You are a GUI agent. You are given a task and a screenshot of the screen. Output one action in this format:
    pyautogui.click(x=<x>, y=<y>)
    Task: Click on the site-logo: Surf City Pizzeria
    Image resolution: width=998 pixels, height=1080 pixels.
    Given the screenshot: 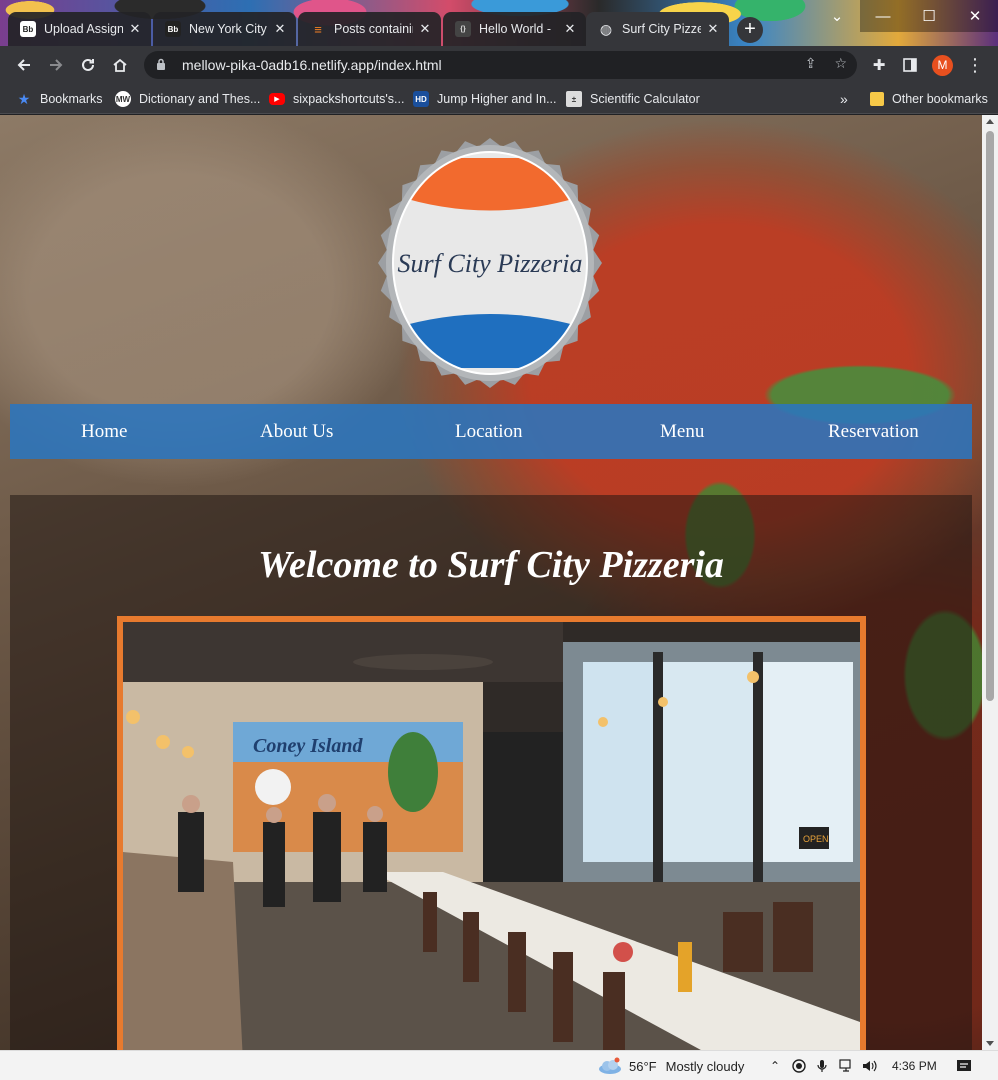 What is the action you would take?
    pyautogui.click(x=490, y=263)
    